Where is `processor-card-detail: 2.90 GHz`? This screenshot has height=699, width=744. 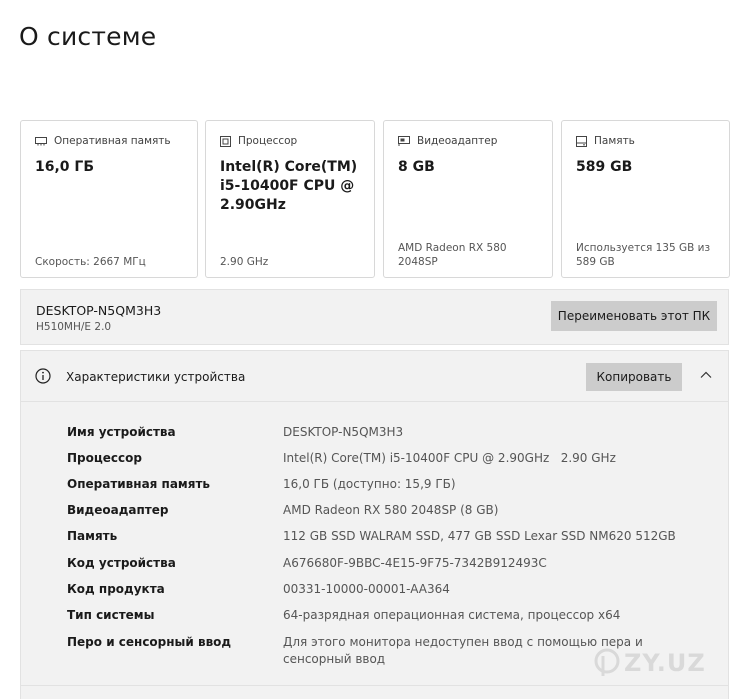
processor-card-detail: 2.90 GHz is located at coordinates (244, 262).